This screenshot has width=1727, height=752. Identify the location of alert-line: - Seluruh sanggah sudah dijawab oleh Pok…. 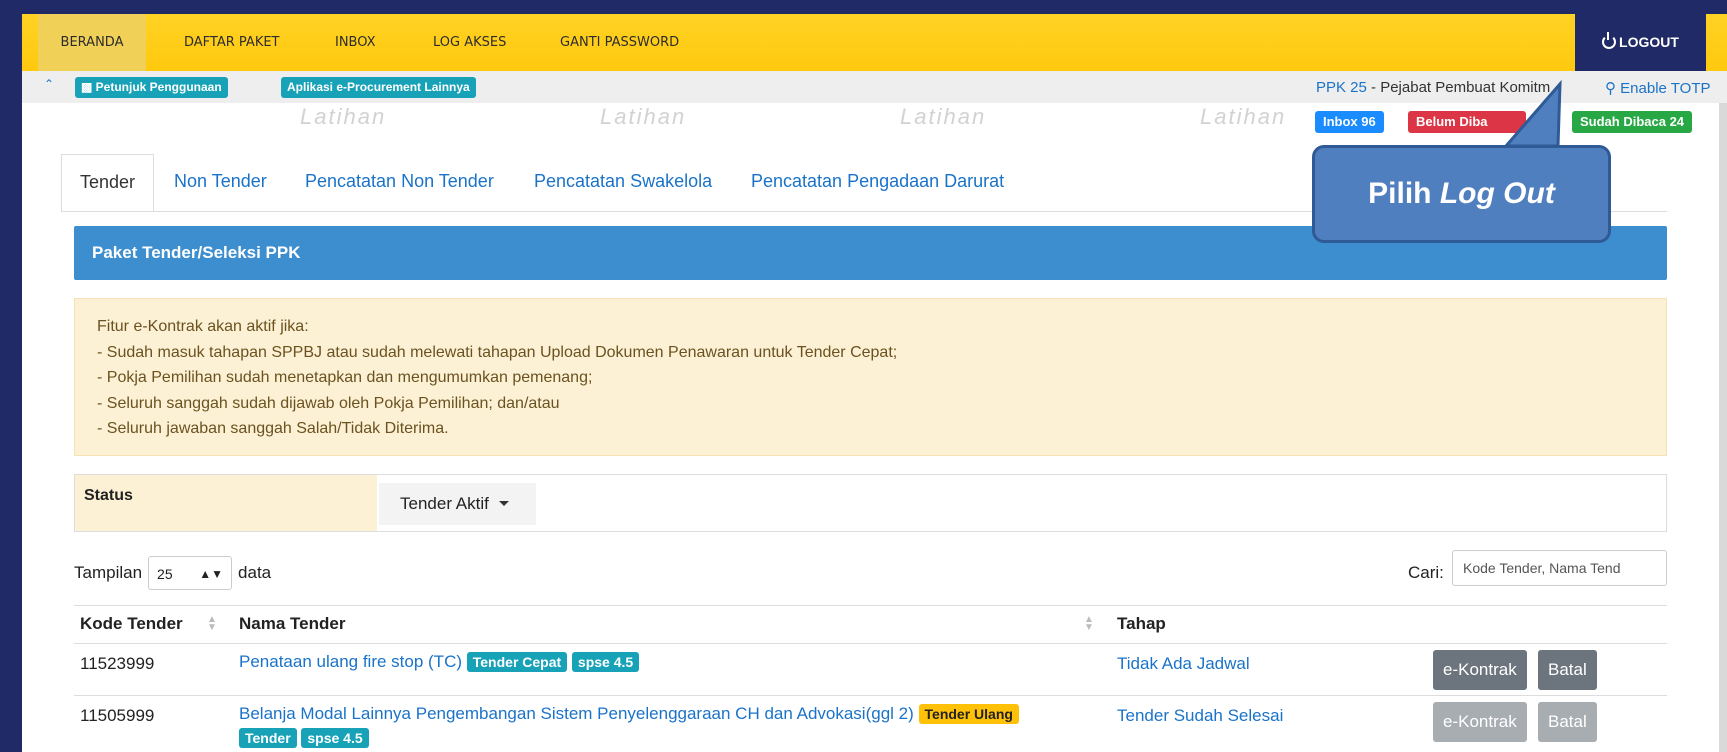
(328, 403).